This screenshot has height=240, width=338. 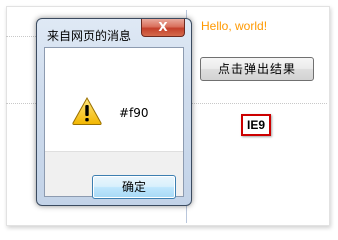 What do you see at coordinates (234, 26) in the screenshot?
I see `hello-world-text: Hello, world!` at bounding box center [234, 26].